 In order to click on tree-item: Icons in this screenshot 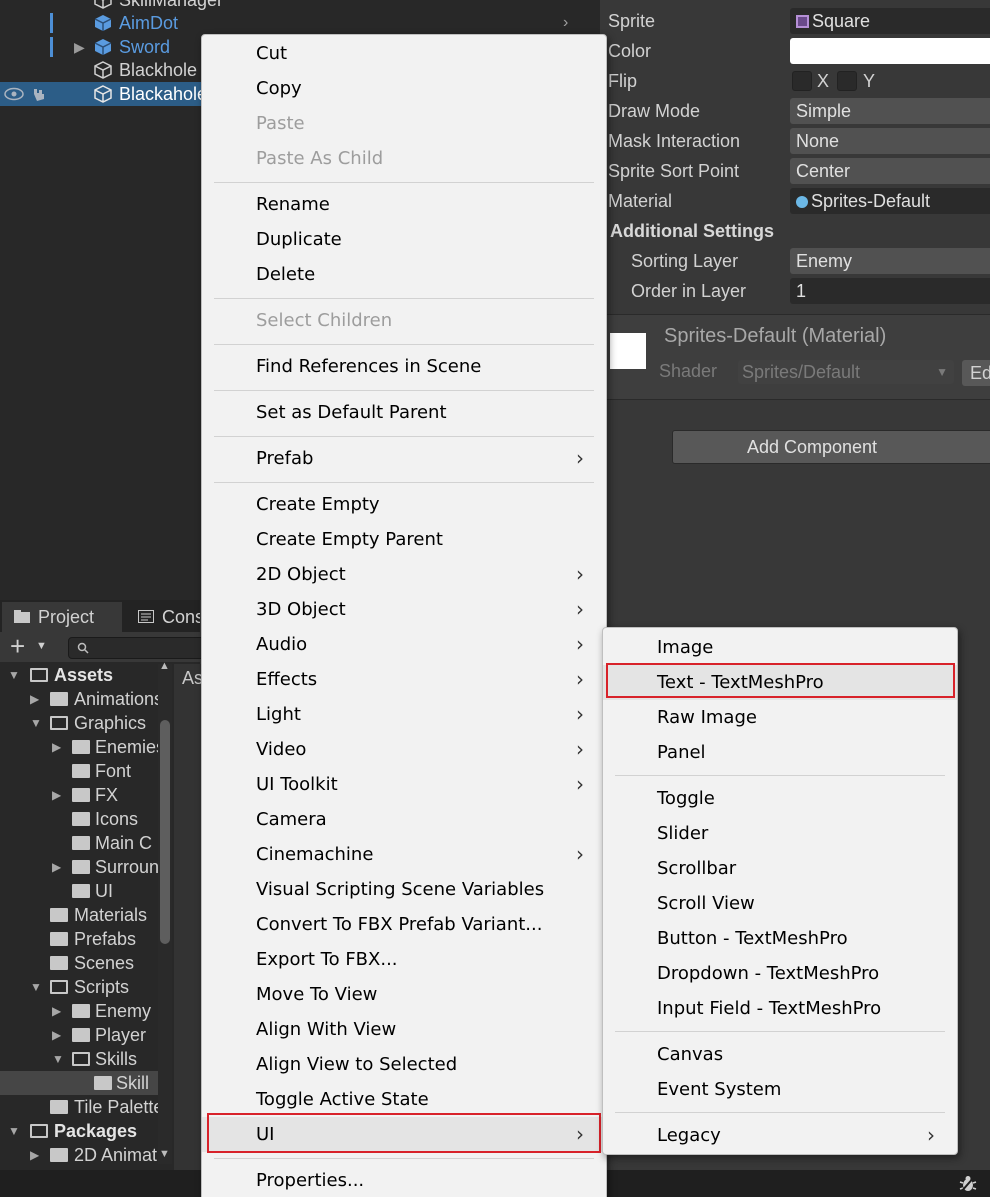, I will do `click(80, 819)`.